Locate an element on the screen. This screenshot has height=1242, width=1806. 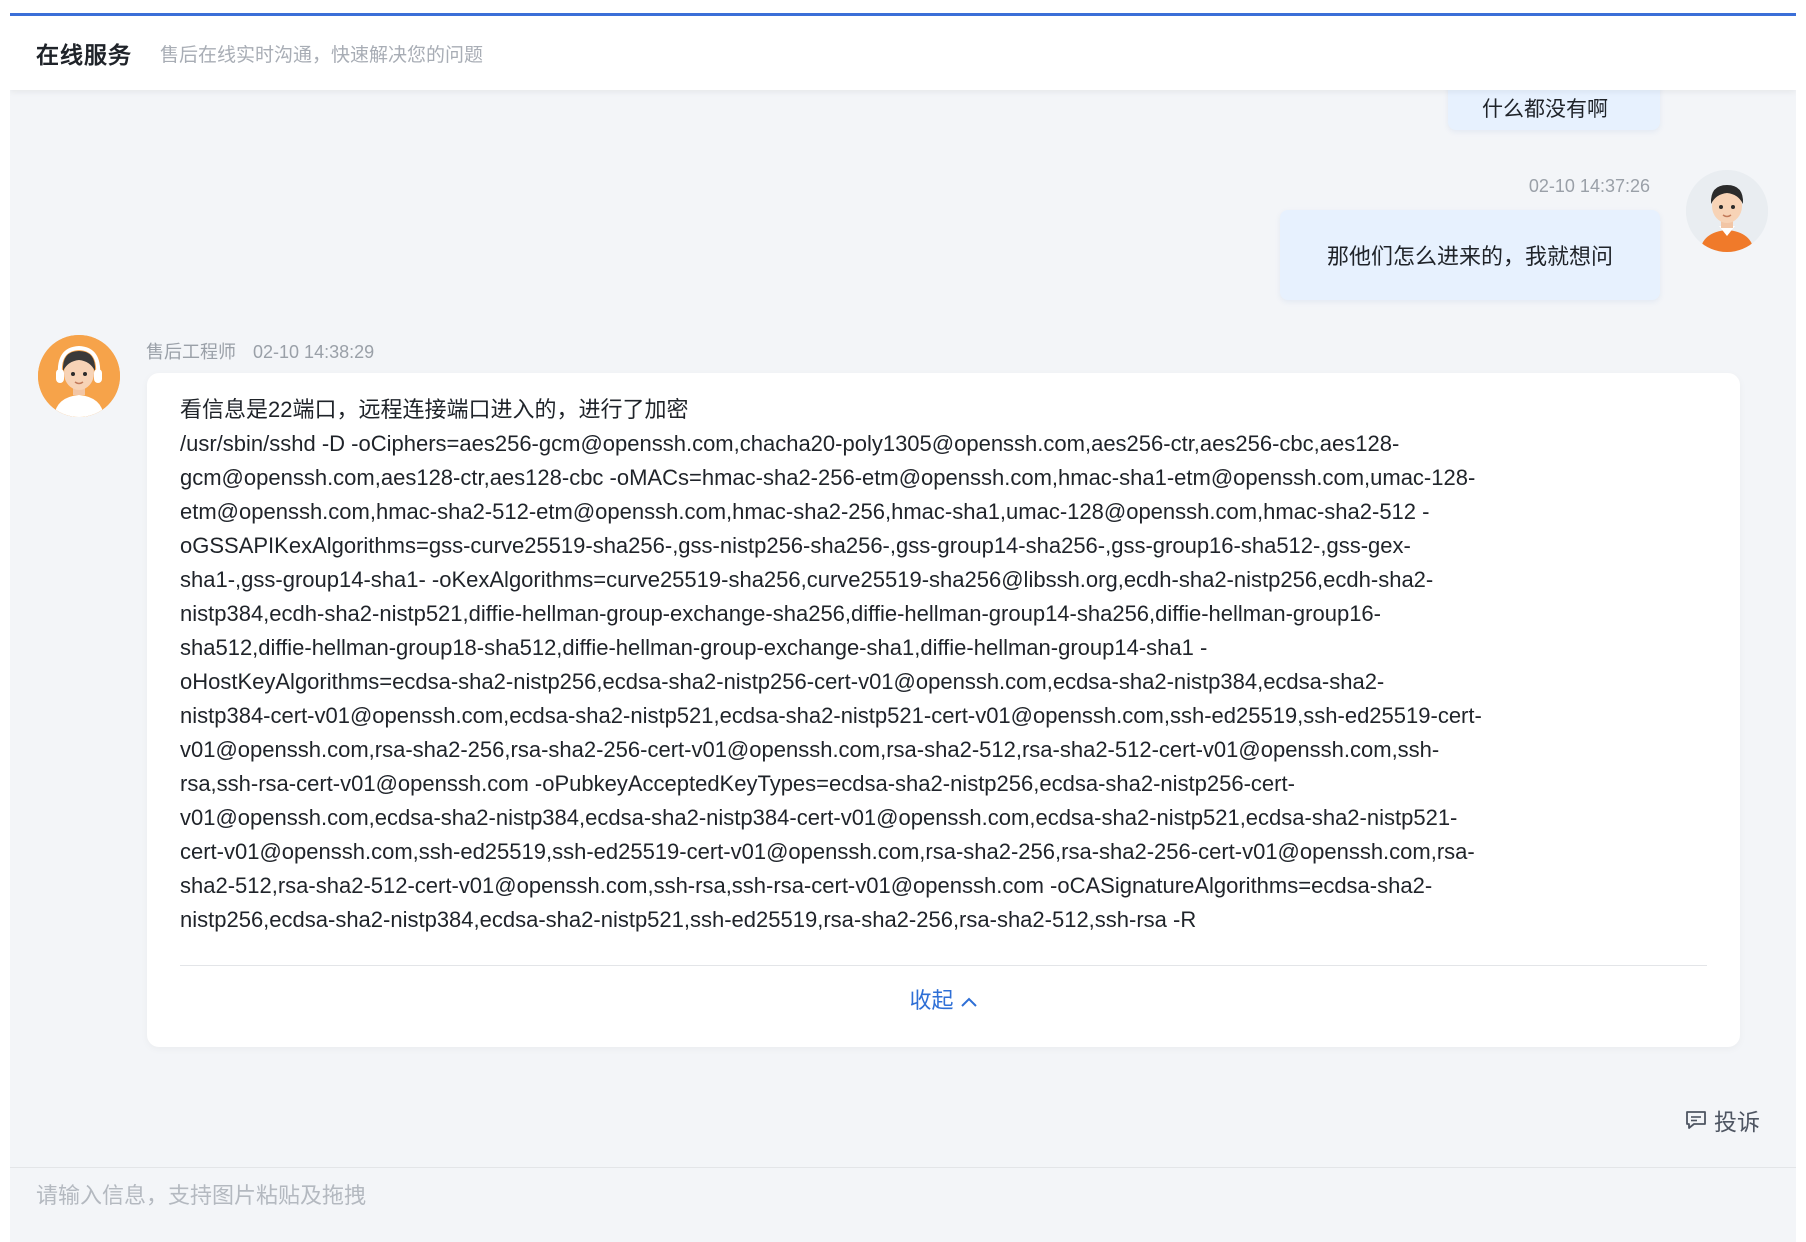
collapse-button: 收起 is located at coordinates (943, 999).